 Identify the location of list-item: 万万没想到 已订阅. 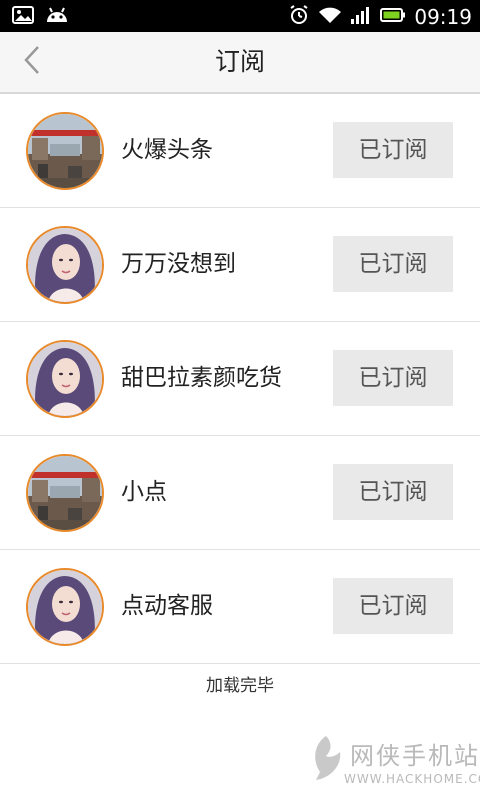
(240, 265).